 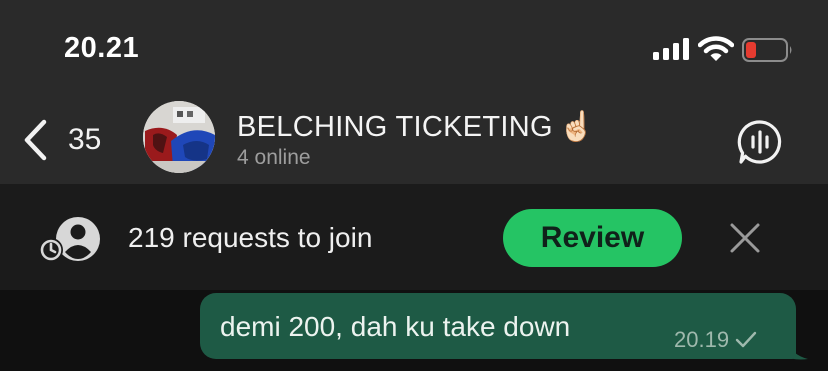 I want to click on pointing-up-emoji: ☝🏻, so click(x=577, y=127).